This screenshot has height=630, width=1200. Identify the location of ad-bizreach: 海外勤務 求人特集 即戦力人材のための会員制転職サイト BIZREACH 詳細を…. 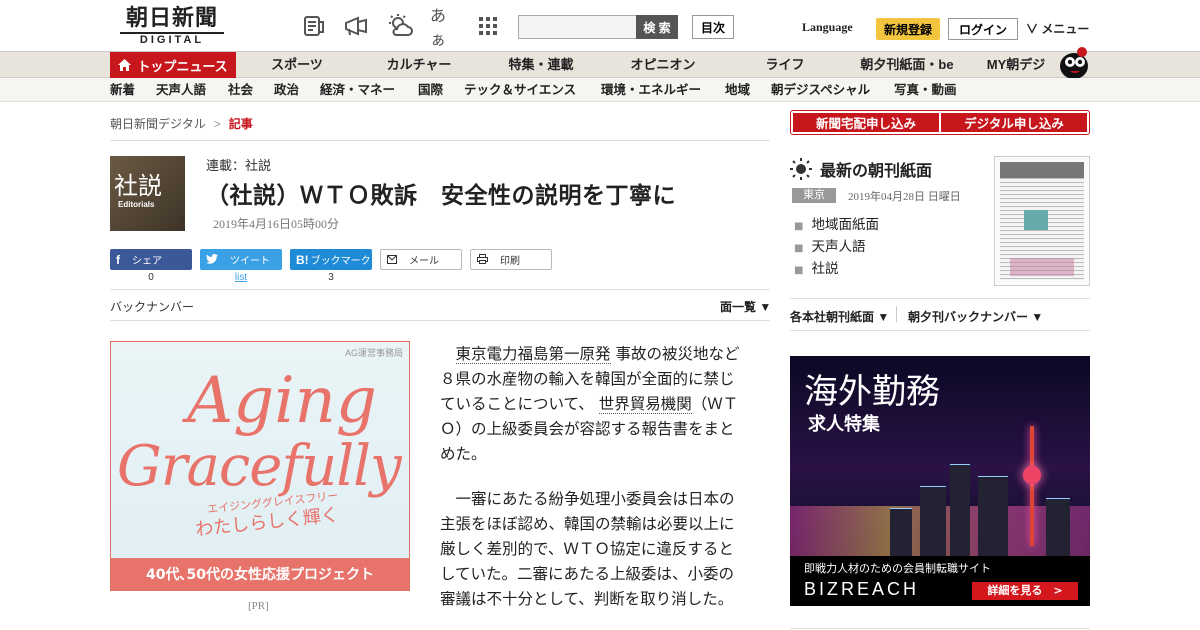
(940, 481).